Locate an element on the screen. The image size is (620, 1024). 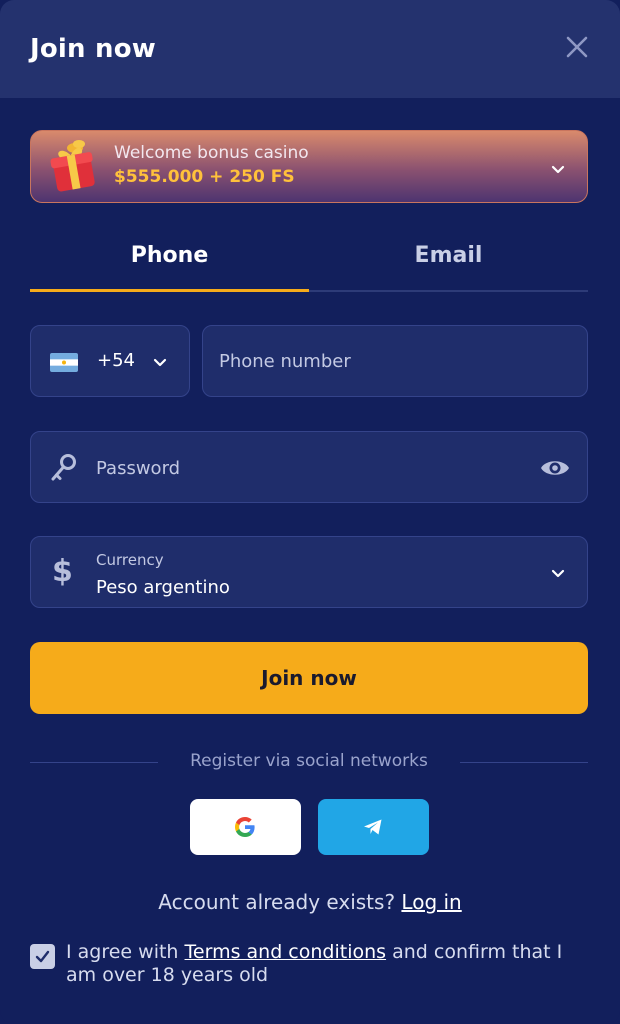
phone-number-input is located at coordinates (394, 361).